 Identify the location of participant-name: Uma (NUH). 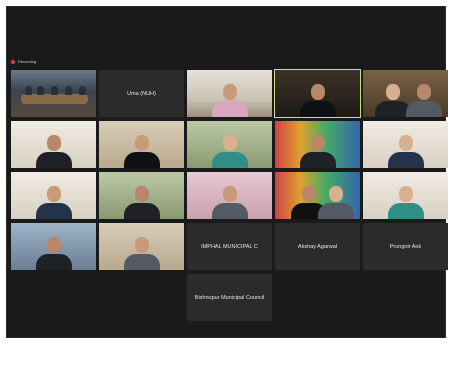
(141, 93).